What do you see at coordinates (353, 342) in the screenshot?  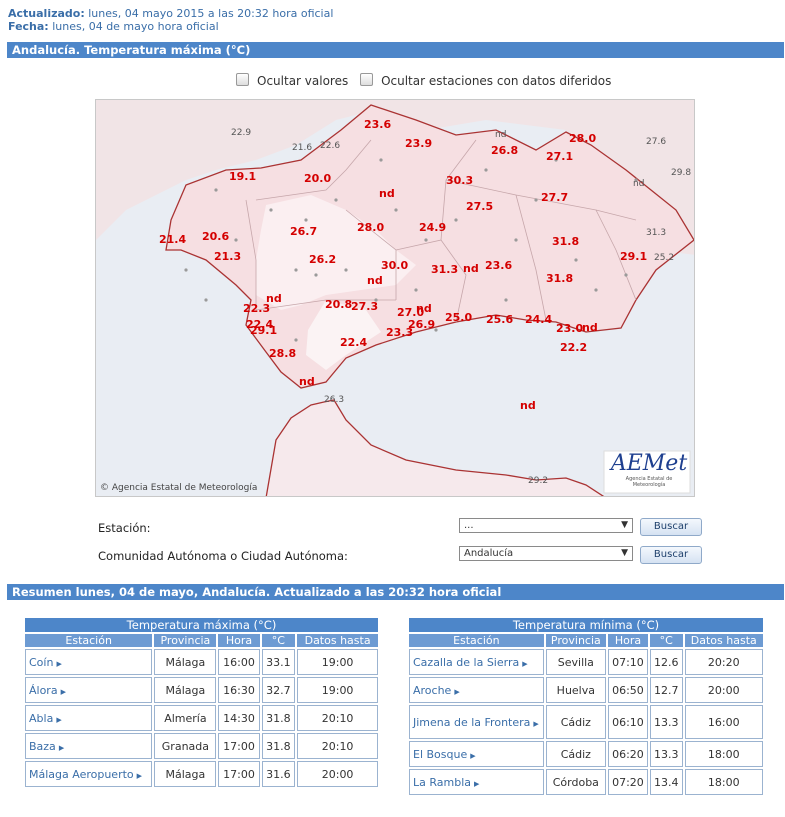 I see `max-temp-label: 22.4` at bounding box center [353, 342].